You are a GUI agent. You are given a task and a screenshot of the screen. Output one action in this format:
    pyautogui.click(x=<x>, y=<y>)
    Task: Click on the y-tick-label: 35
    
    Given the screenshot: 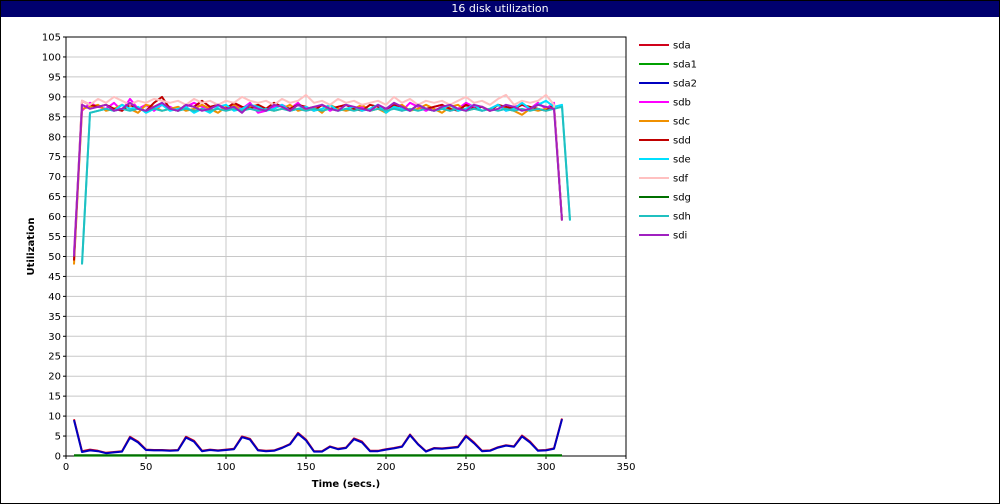 What is the action you would take?
    pyautogui.click(x=54, y=317)
    